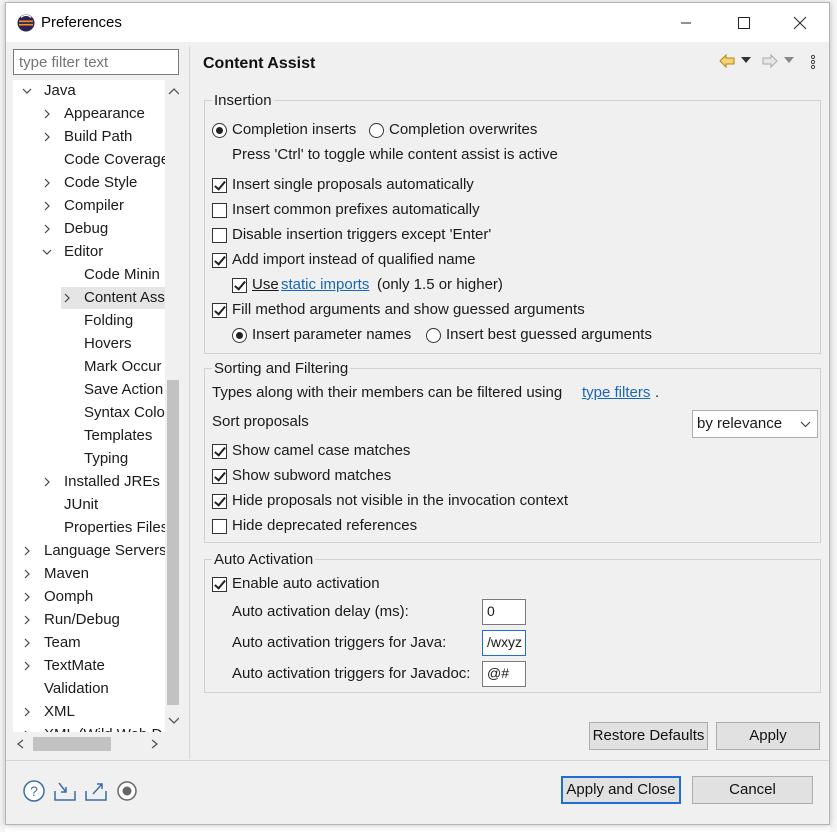 This screenshot has height=832, width=837. What do you see at coordinates (770, 61) in the screenshot?
I see `forward-arrow-icon` at bounding box center [770, 61].